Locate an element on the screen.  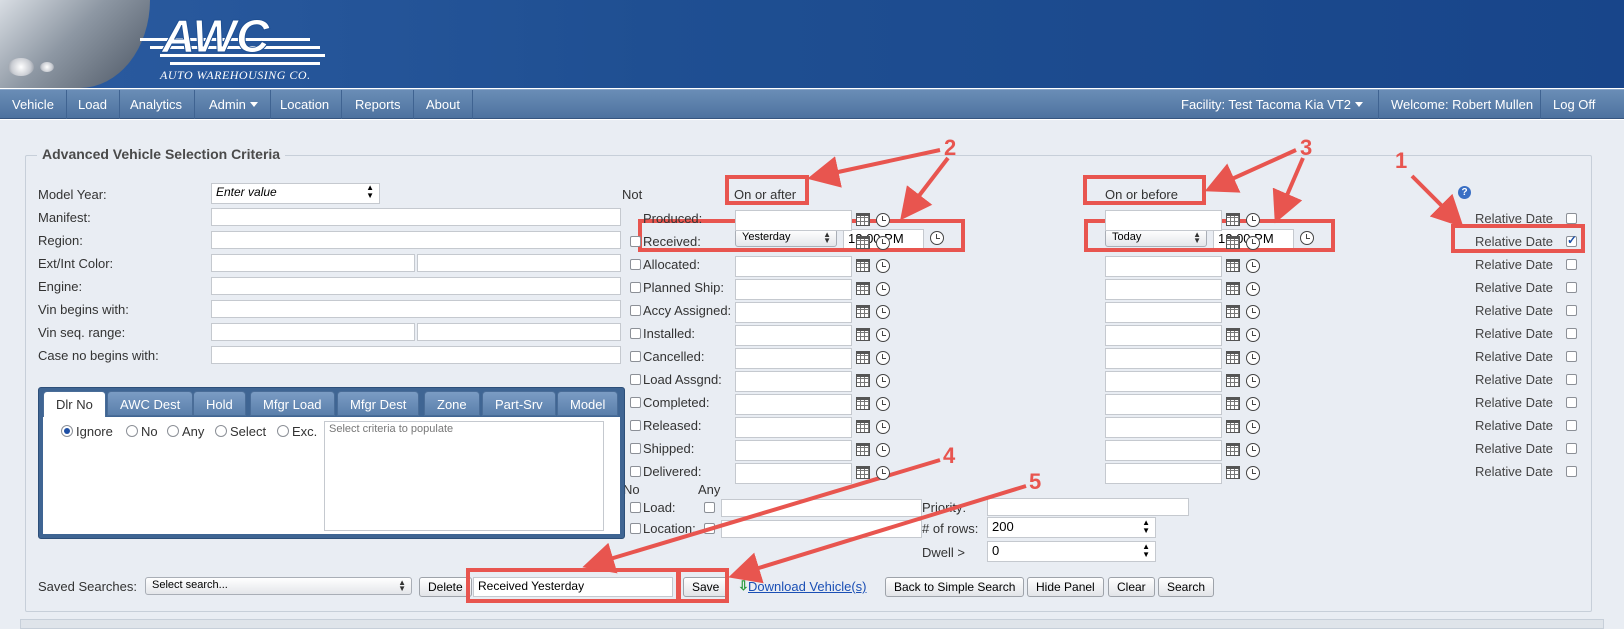
load-any-checkbox is located at coordinates (709, 507).